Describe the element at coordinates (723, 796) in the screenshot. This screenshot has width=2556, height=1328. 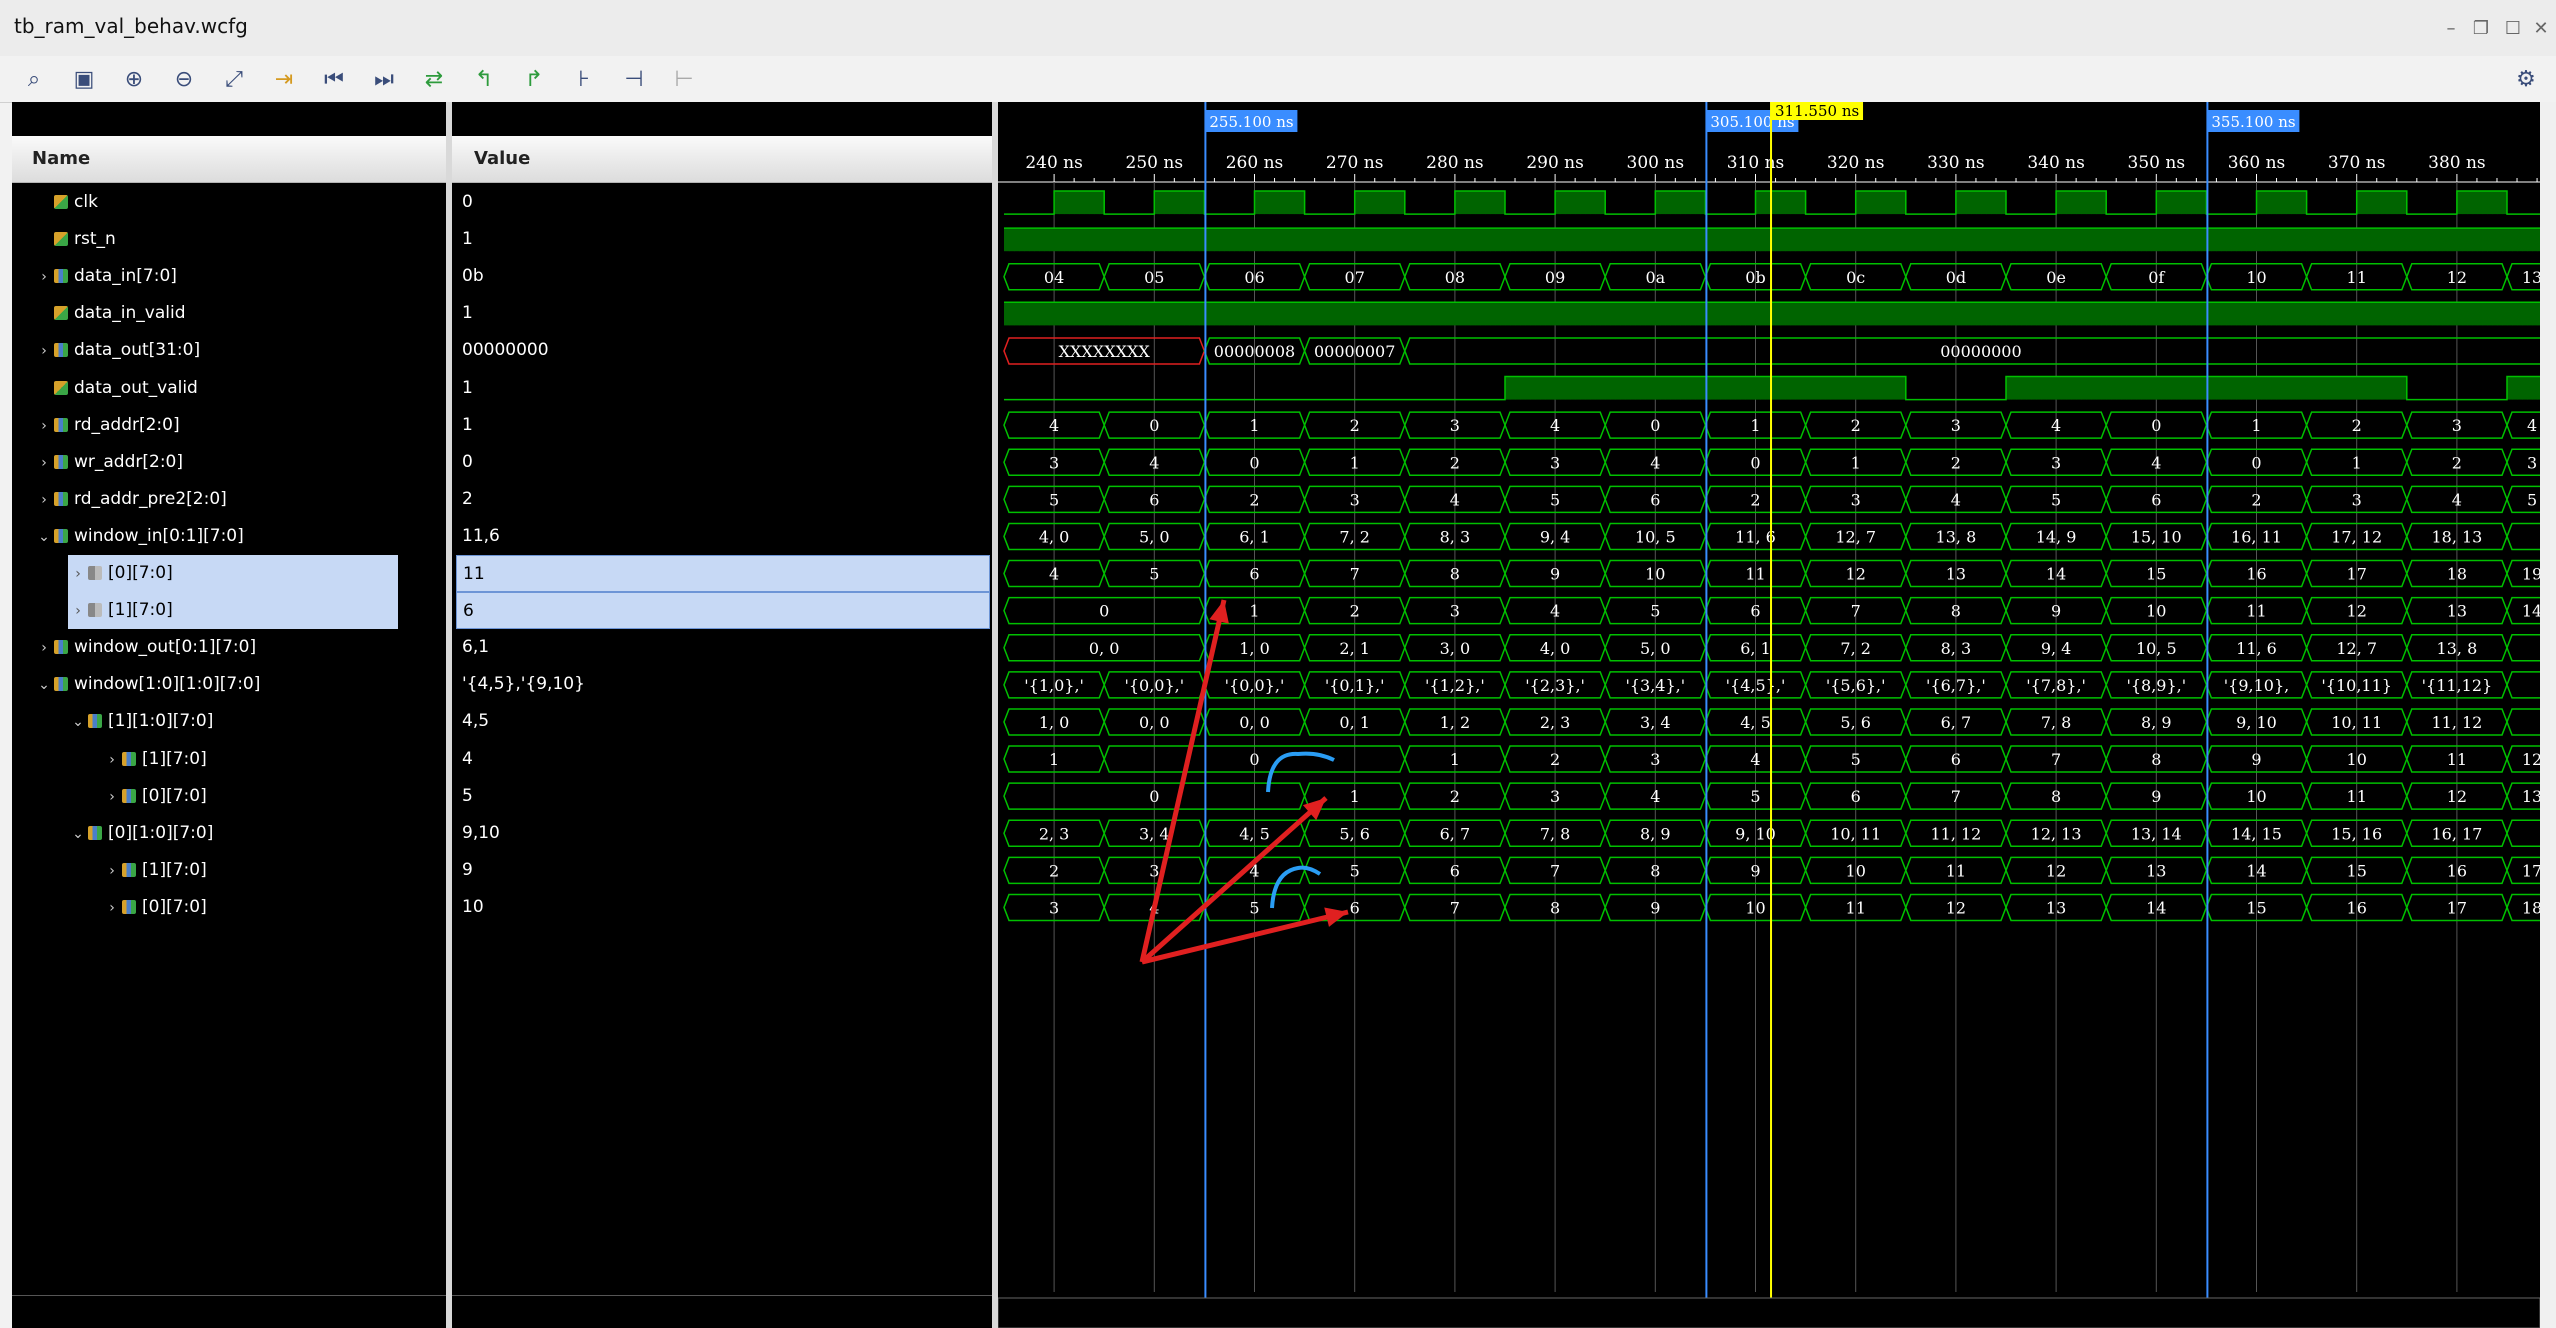
I see `signal-value: 5` at that location.